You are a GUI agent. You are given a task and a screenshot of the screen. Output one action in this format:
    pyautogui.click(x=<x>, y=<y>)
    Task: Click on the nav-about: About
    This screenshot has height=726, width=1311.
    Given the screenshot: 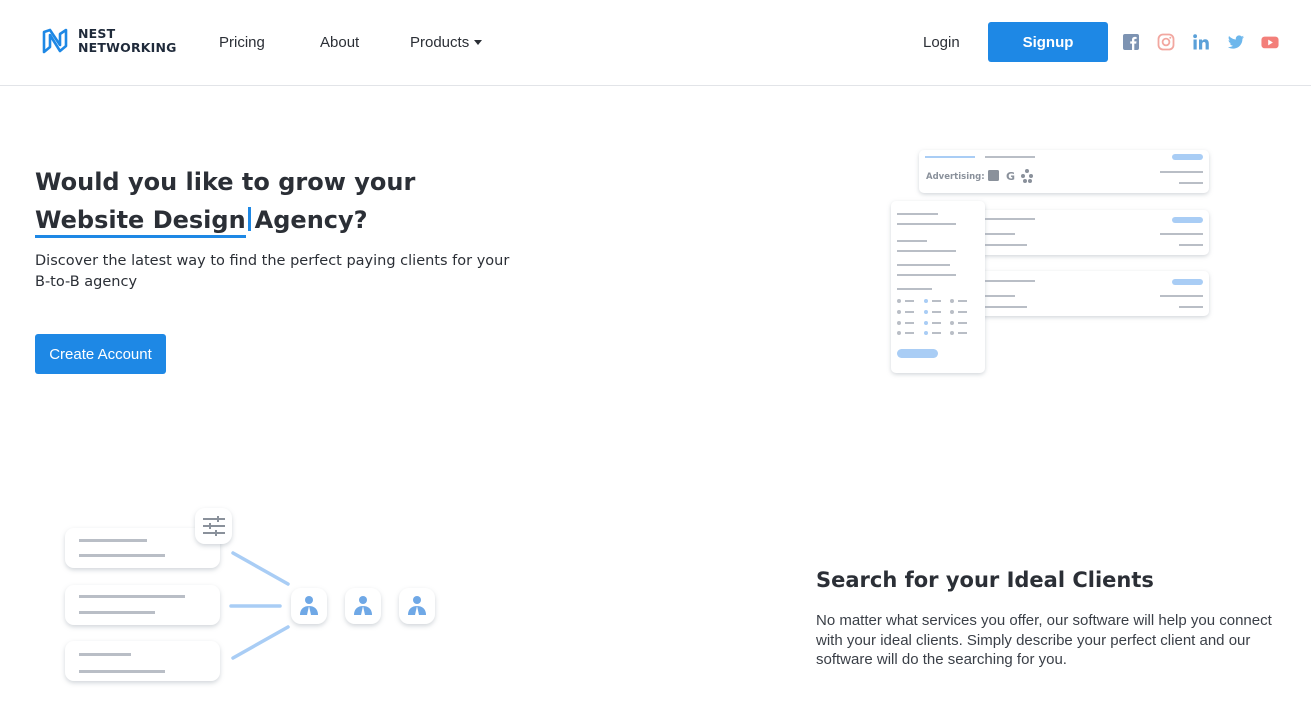 What is the action you would take?
    pyautogui.click(x=339, y=42)
    